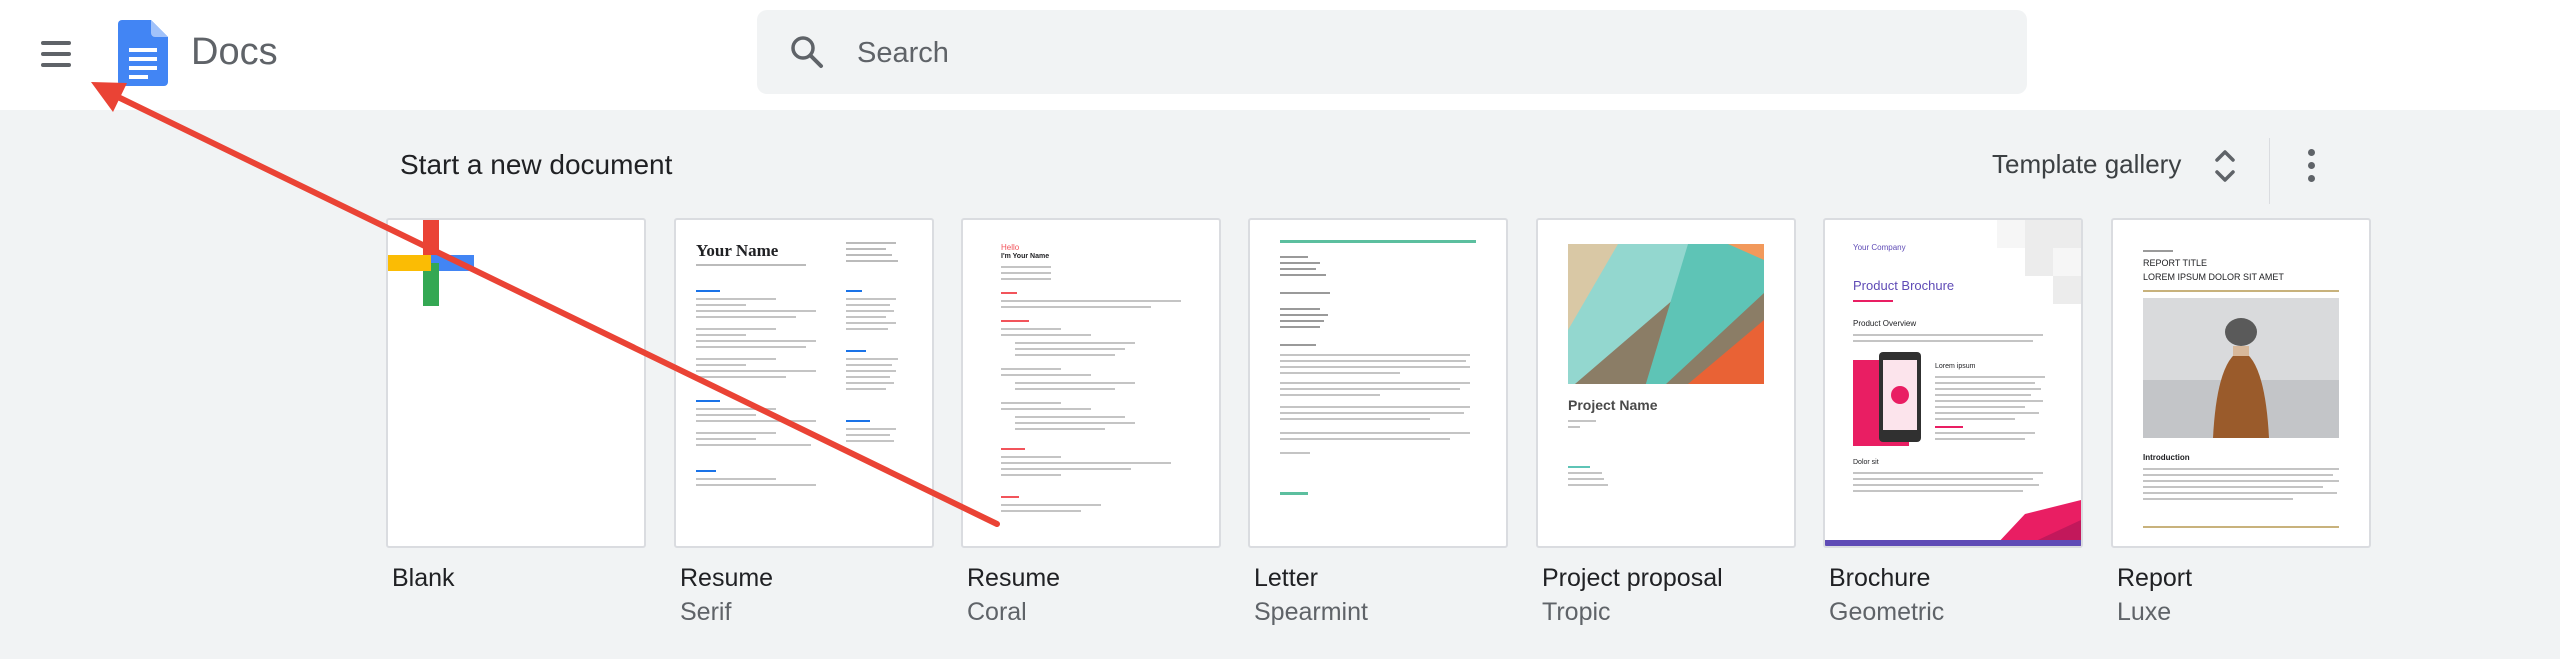 Image resolution: width=2560 pixels, height=659 pixels. What do you see at coordinates (807, 52) in the screenshot?
I see `search-icon` at bounding box center [807, 52].